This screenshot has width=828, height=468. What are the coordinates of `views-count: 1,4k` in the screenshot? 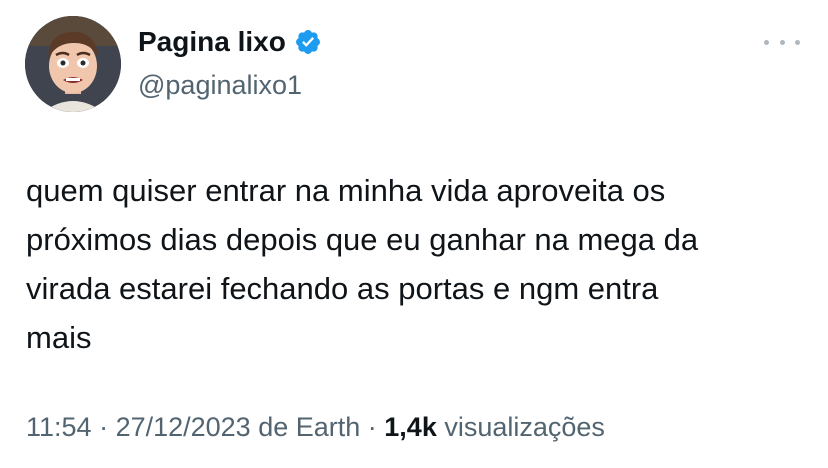 It's located at (410, 427).